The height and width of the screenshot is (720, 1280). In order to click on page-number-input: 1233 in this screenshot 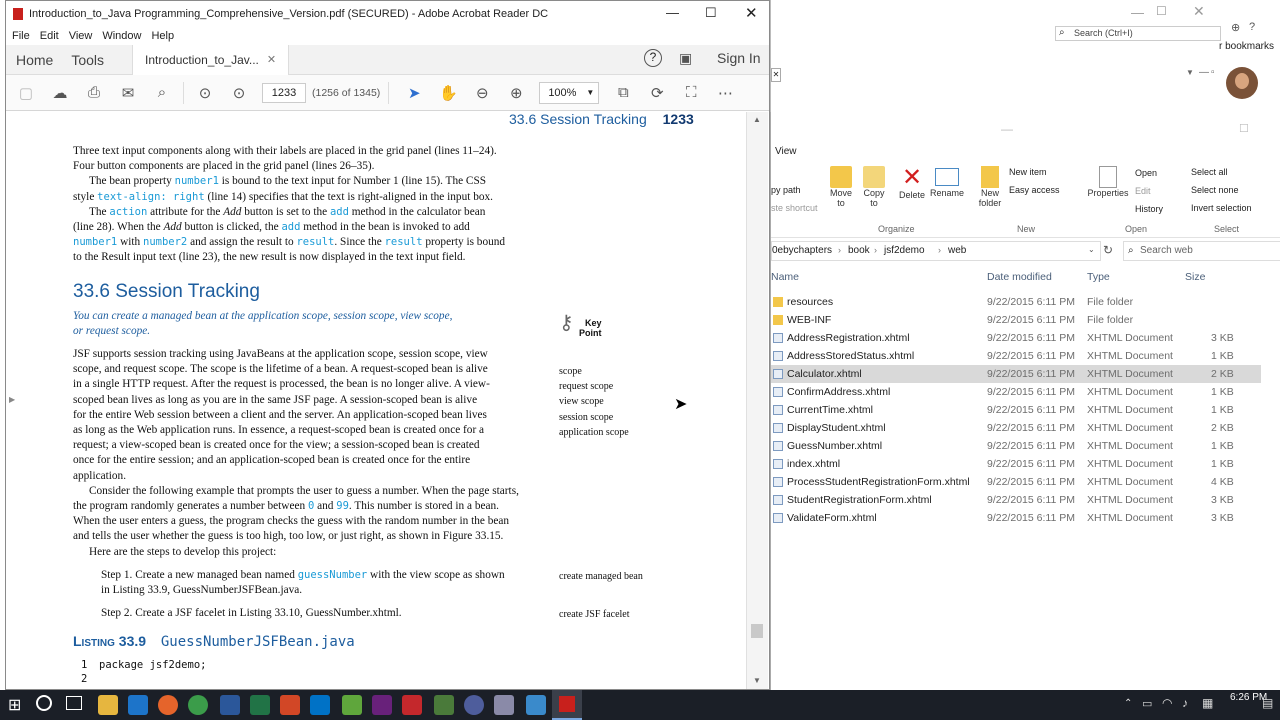, I will do `click(284, 92)`.